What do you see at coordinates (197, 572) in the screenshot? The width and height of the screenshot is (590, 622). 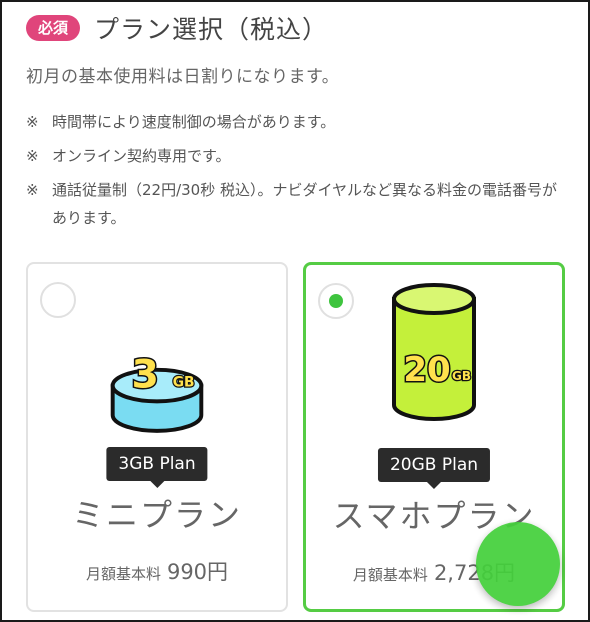 I see `price-value: 990円` at bounding box center [197, 572].